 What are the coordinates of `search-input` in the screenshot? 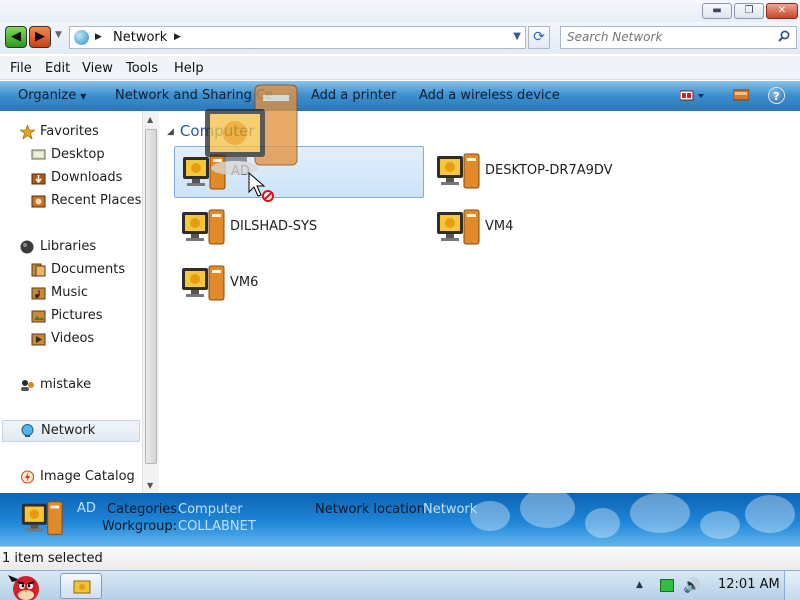 It's located at (667, 37).